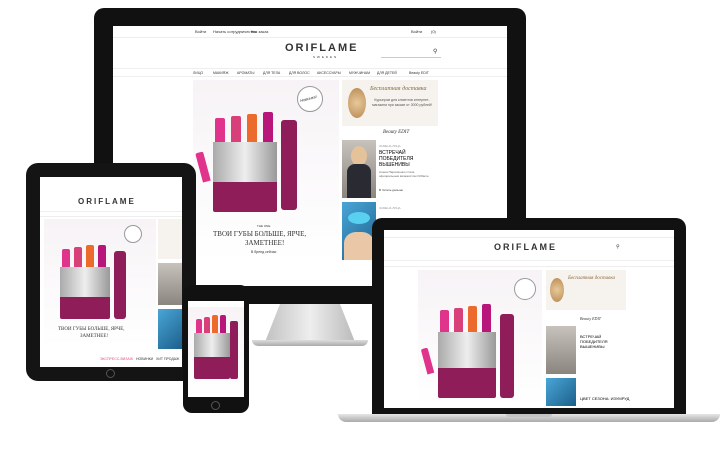  What do you see at coordinates (200, 31) in the screenshot?
I see `top-link-login: Войти` at bounding box center [200, 31].